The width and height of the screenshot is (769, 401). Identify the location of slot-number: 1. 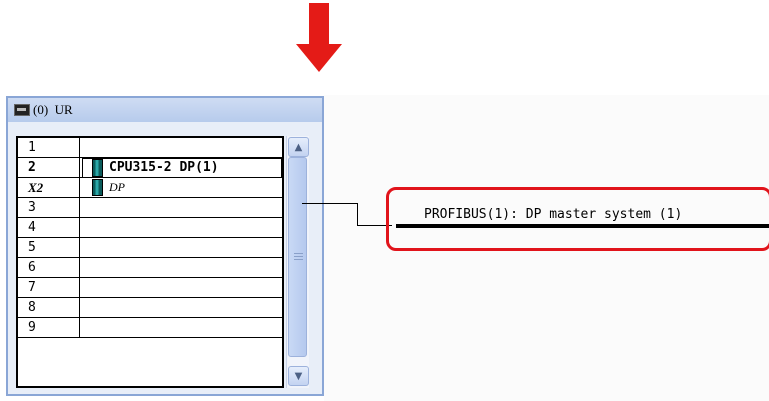
(49, 147).